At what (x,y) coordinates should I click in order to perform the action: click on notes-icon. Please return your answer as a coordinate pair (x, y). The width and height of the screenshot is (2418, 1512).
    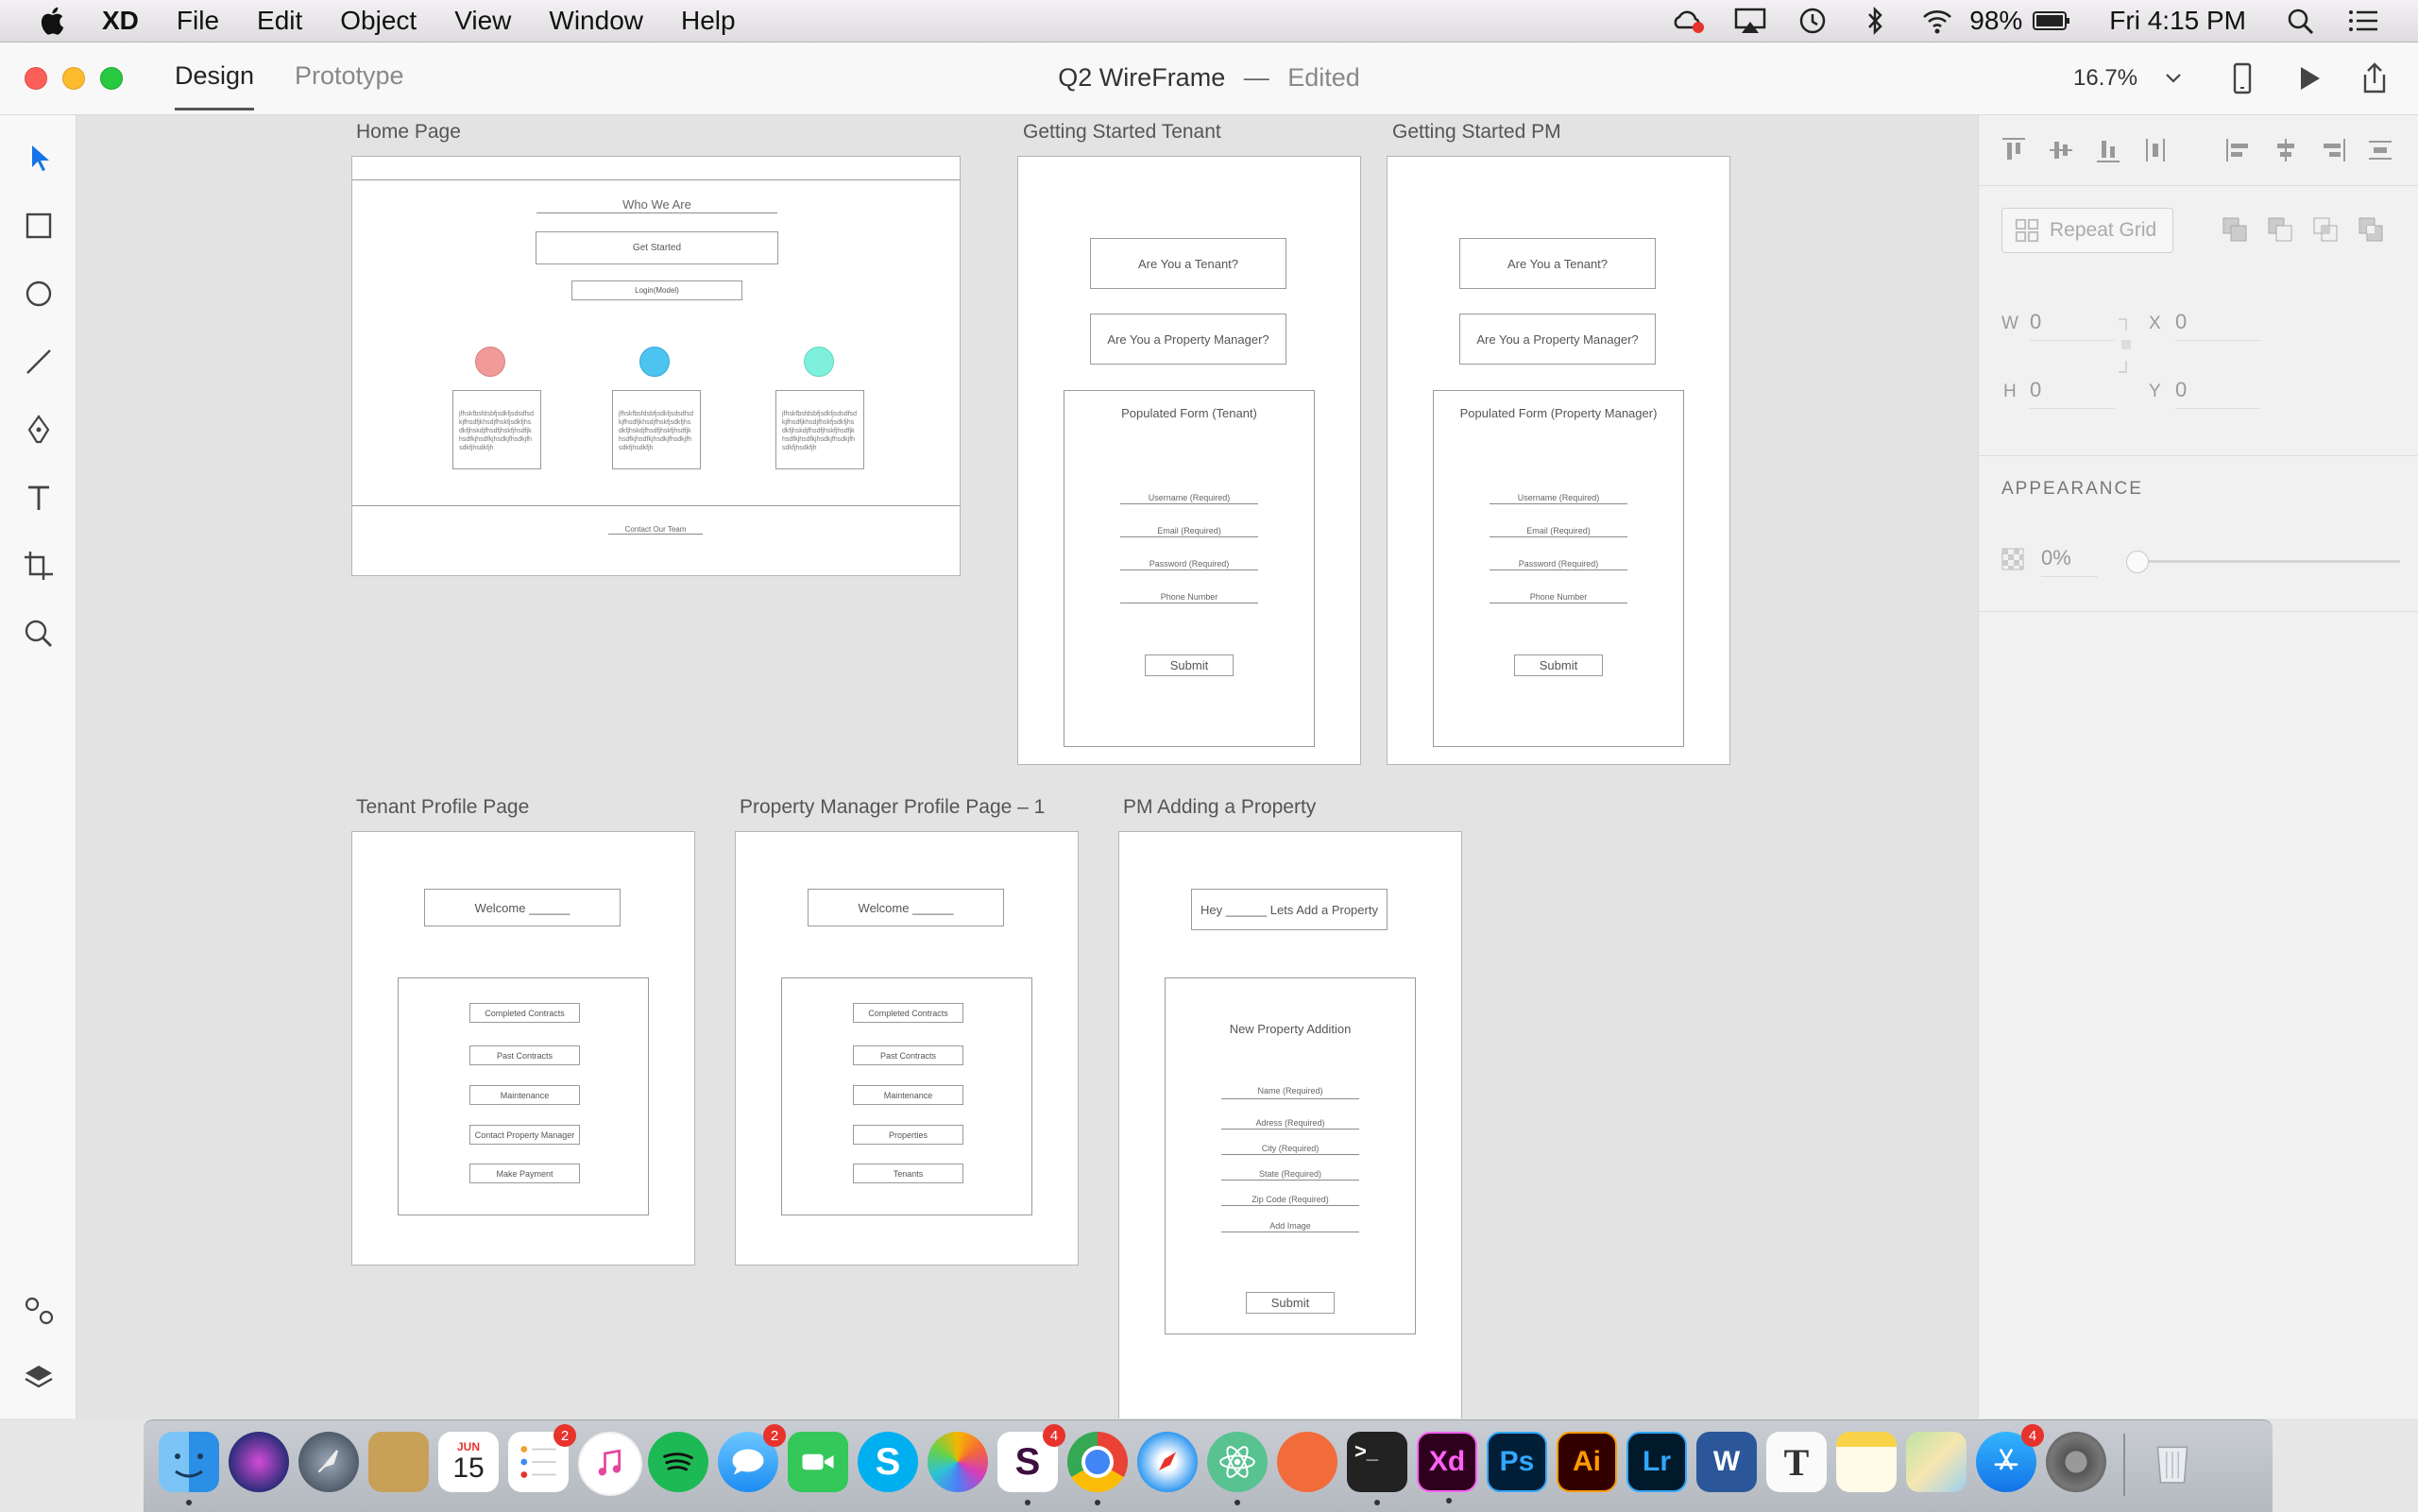
    Looking at the image, I should click on (1866, 1462).